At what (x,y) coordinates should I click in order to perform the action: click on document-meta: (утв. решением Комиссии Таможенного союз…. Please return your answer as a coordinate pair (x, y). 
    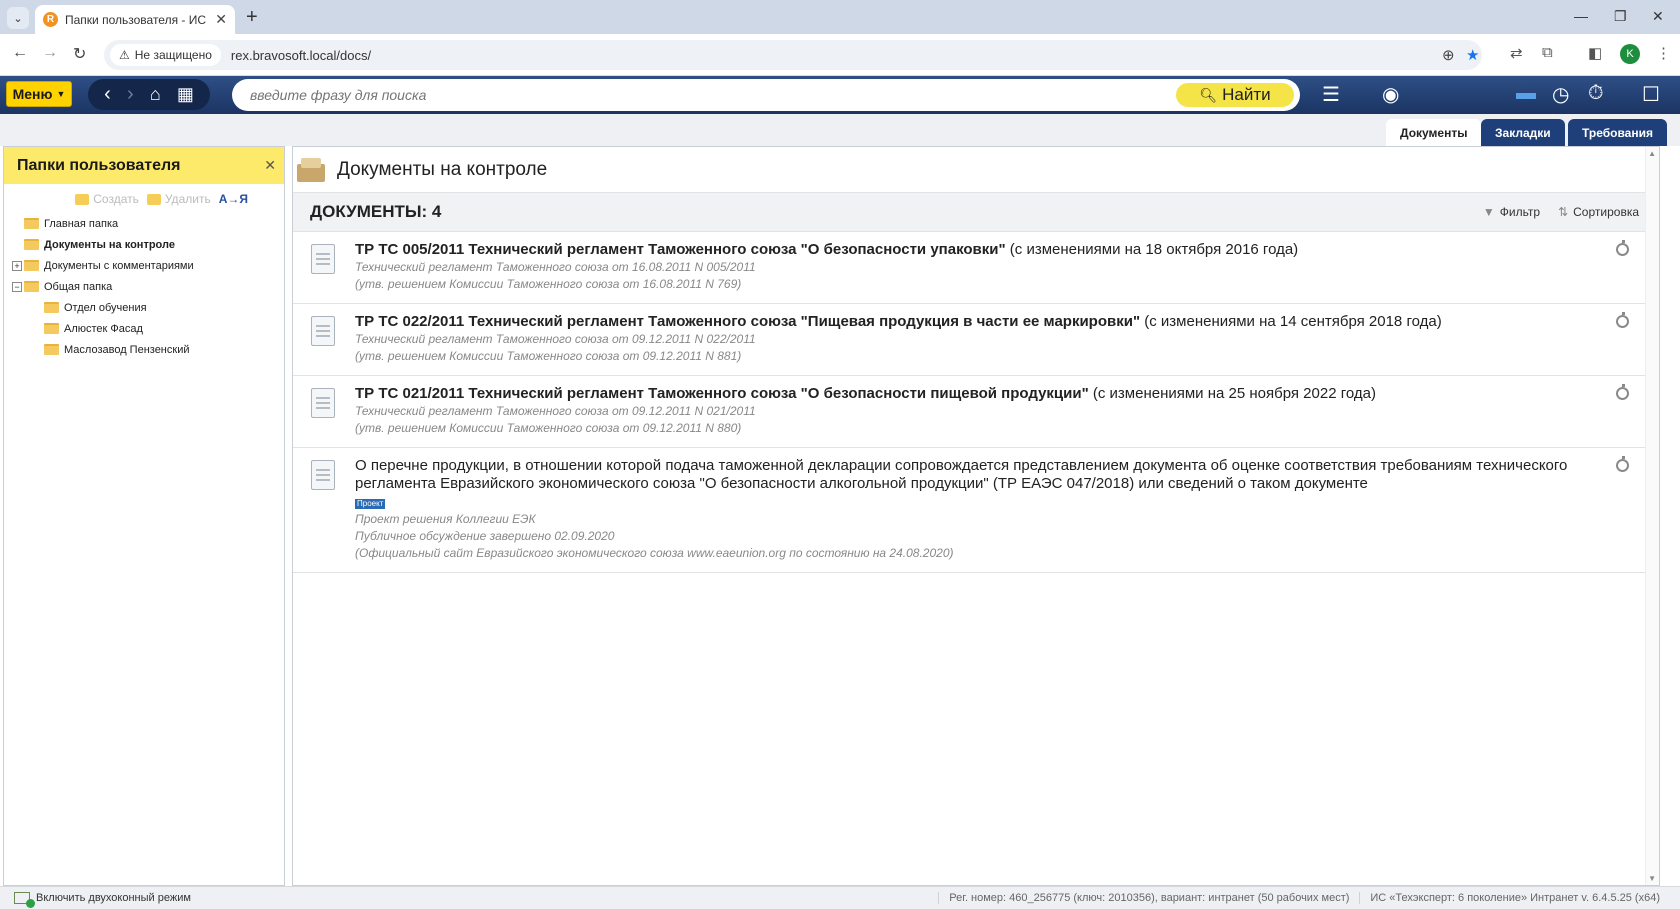
    Looking at the image, I should click on (548, 284).